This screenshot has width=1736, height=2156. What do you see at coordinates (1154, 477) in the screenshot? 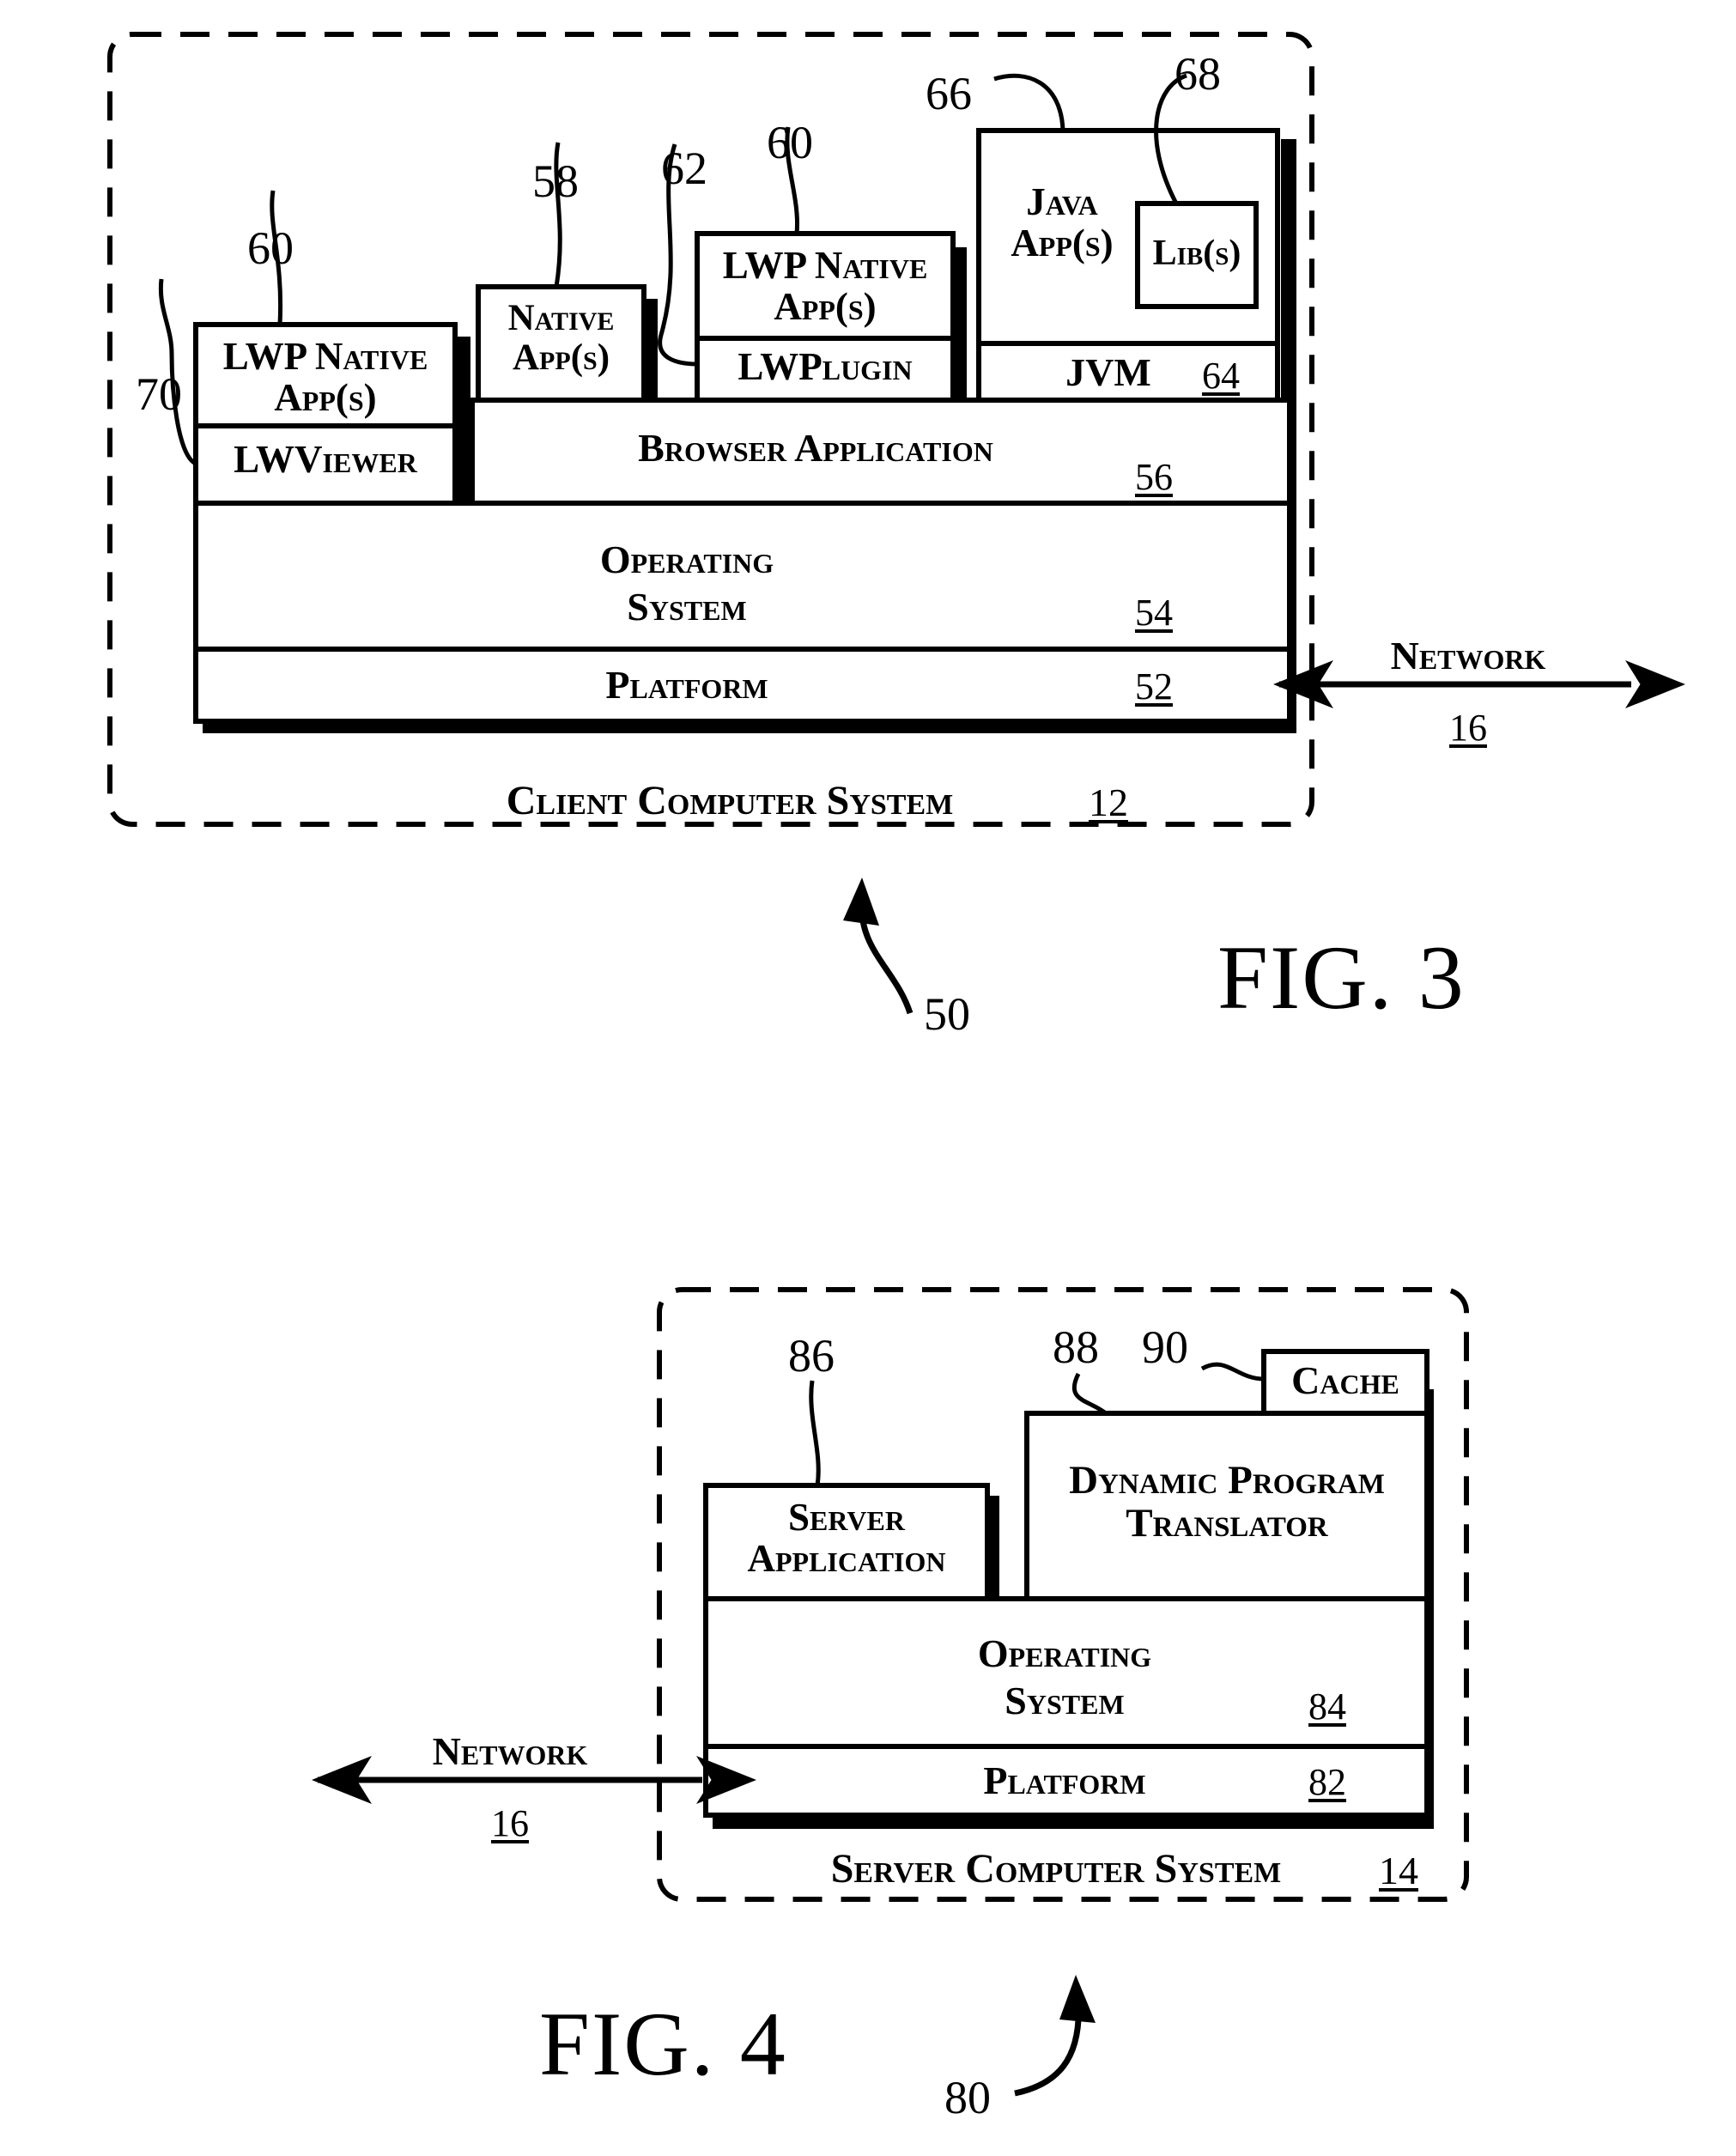
I see `fig3-browser-application-ref: 56` at bounding box center [1154, 477].